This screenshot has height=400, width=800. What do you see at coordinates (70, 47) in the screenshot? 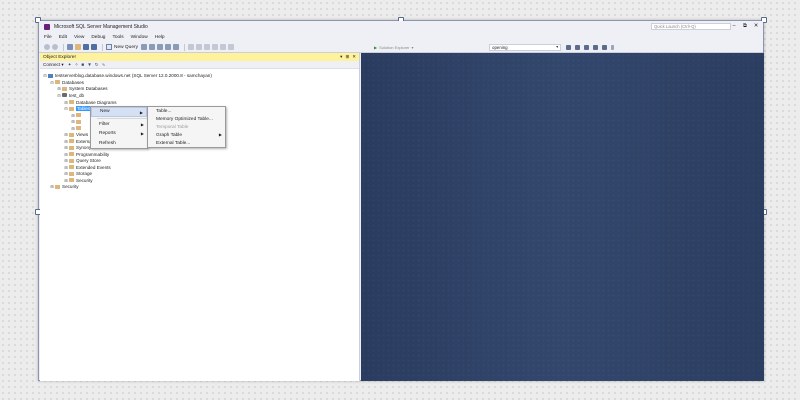
I see `new-project-icon` at bounding box center [70, 47].